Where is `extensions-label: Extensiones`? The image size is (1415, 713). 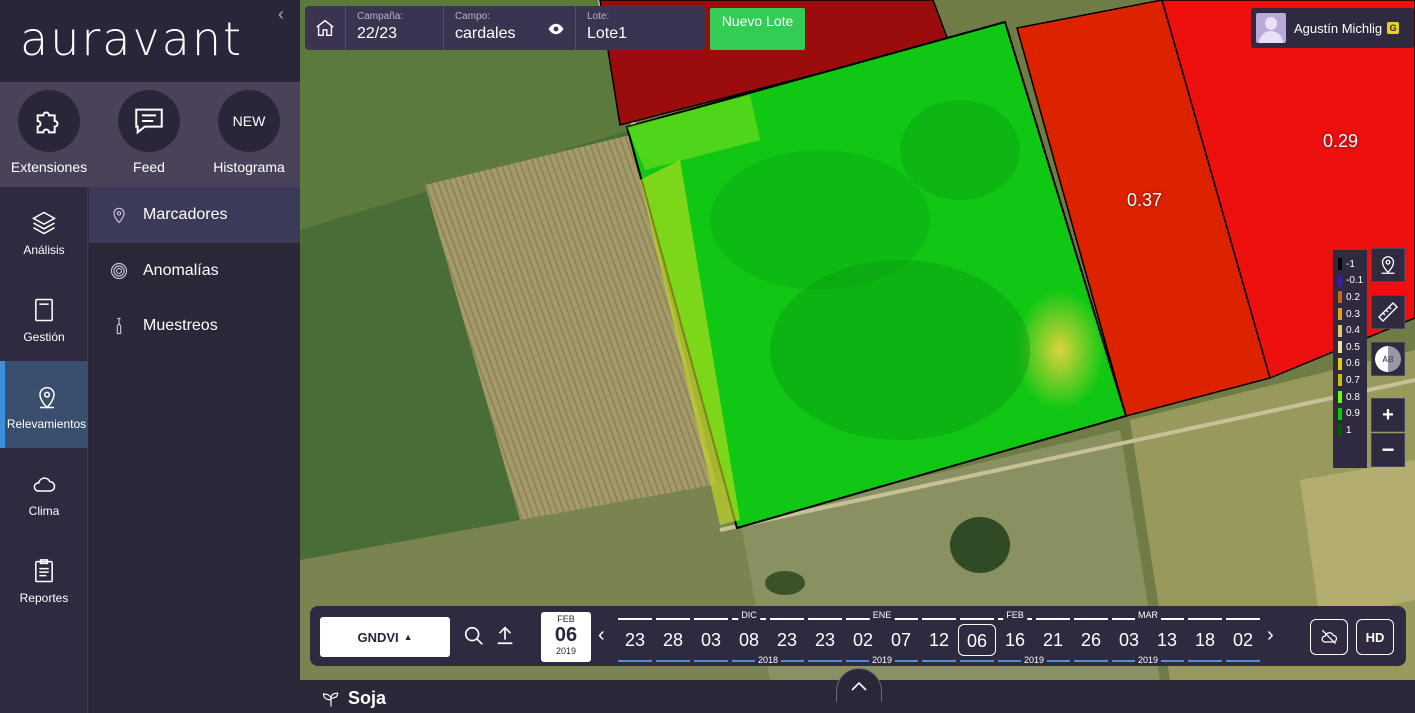
extensions-label: Extensiones is located at coordinates (49, 167).